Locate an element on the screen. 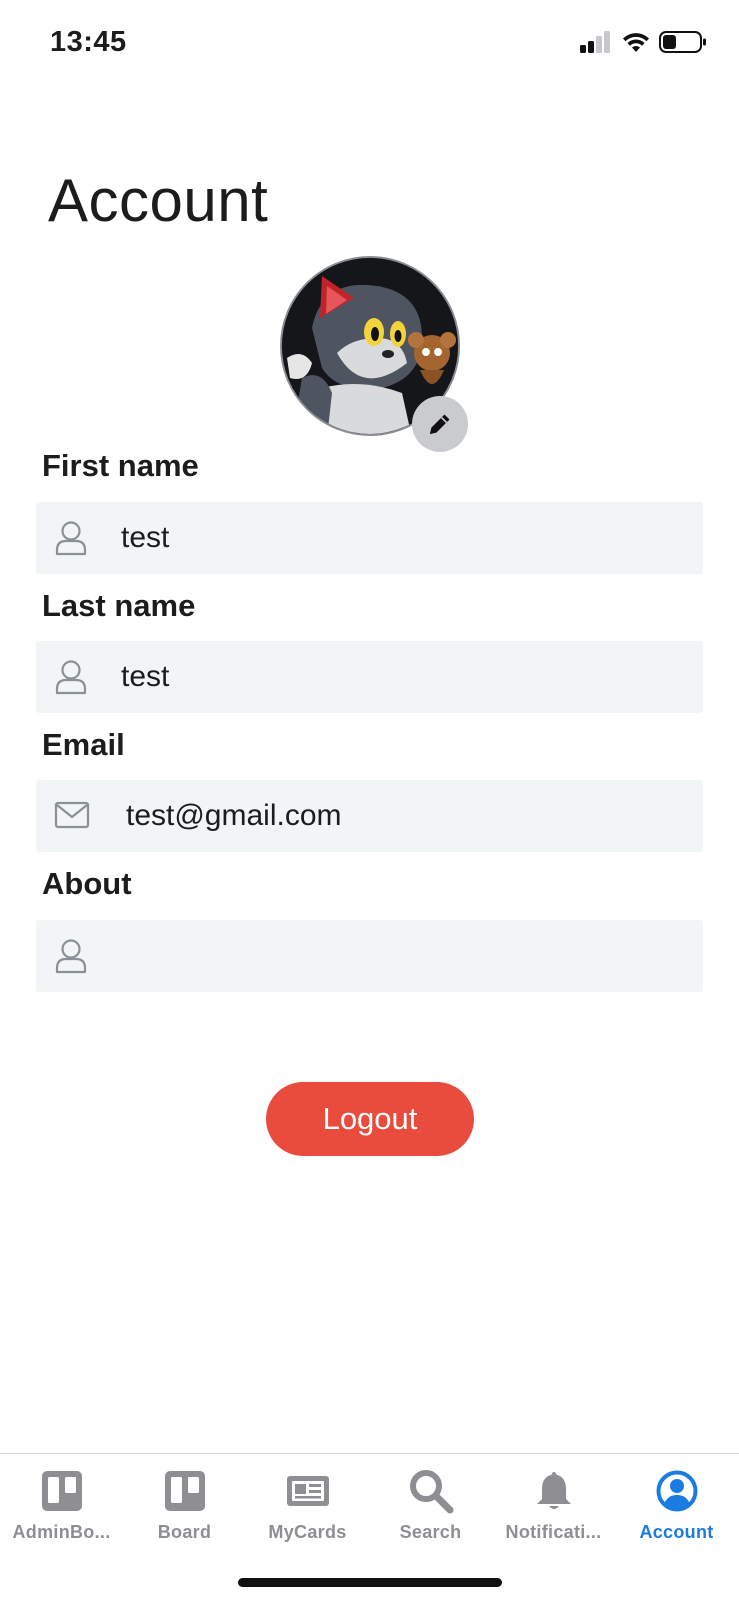 The image size is (739, 1600). pencil-icon is located at coordinates (440, 424).